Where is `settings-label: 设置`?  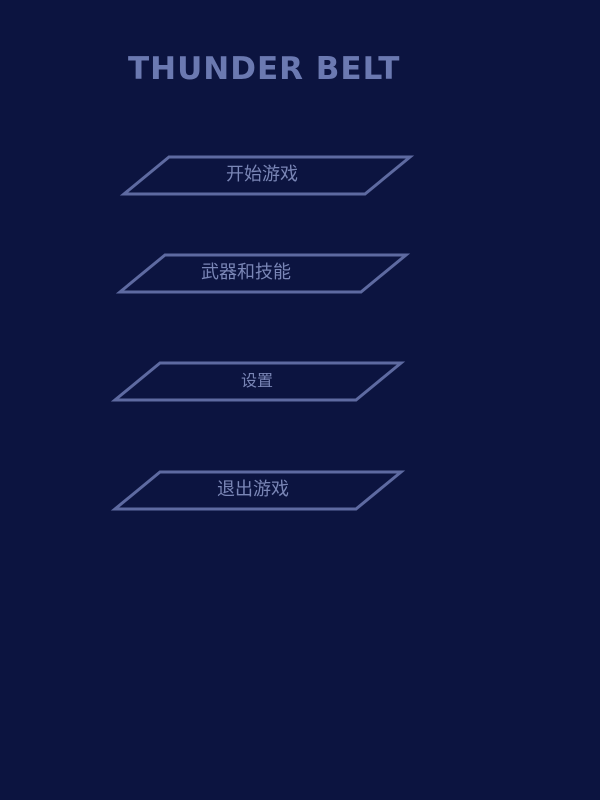 settings-label: 设置 is located at coordinates (256, 380).